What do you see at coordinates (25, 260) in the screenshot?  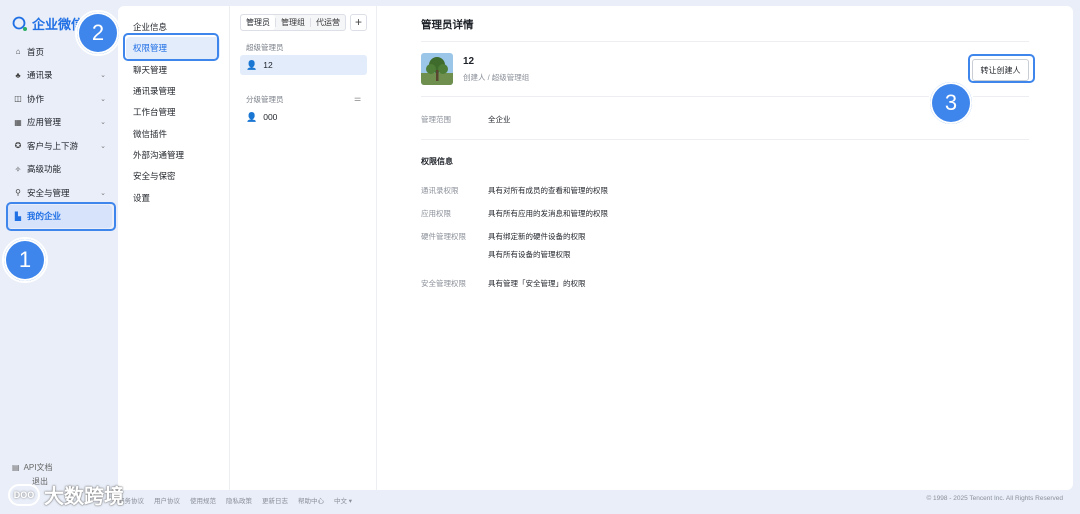 I see `step-badge-1: 1` at bounding box center [25, 260].